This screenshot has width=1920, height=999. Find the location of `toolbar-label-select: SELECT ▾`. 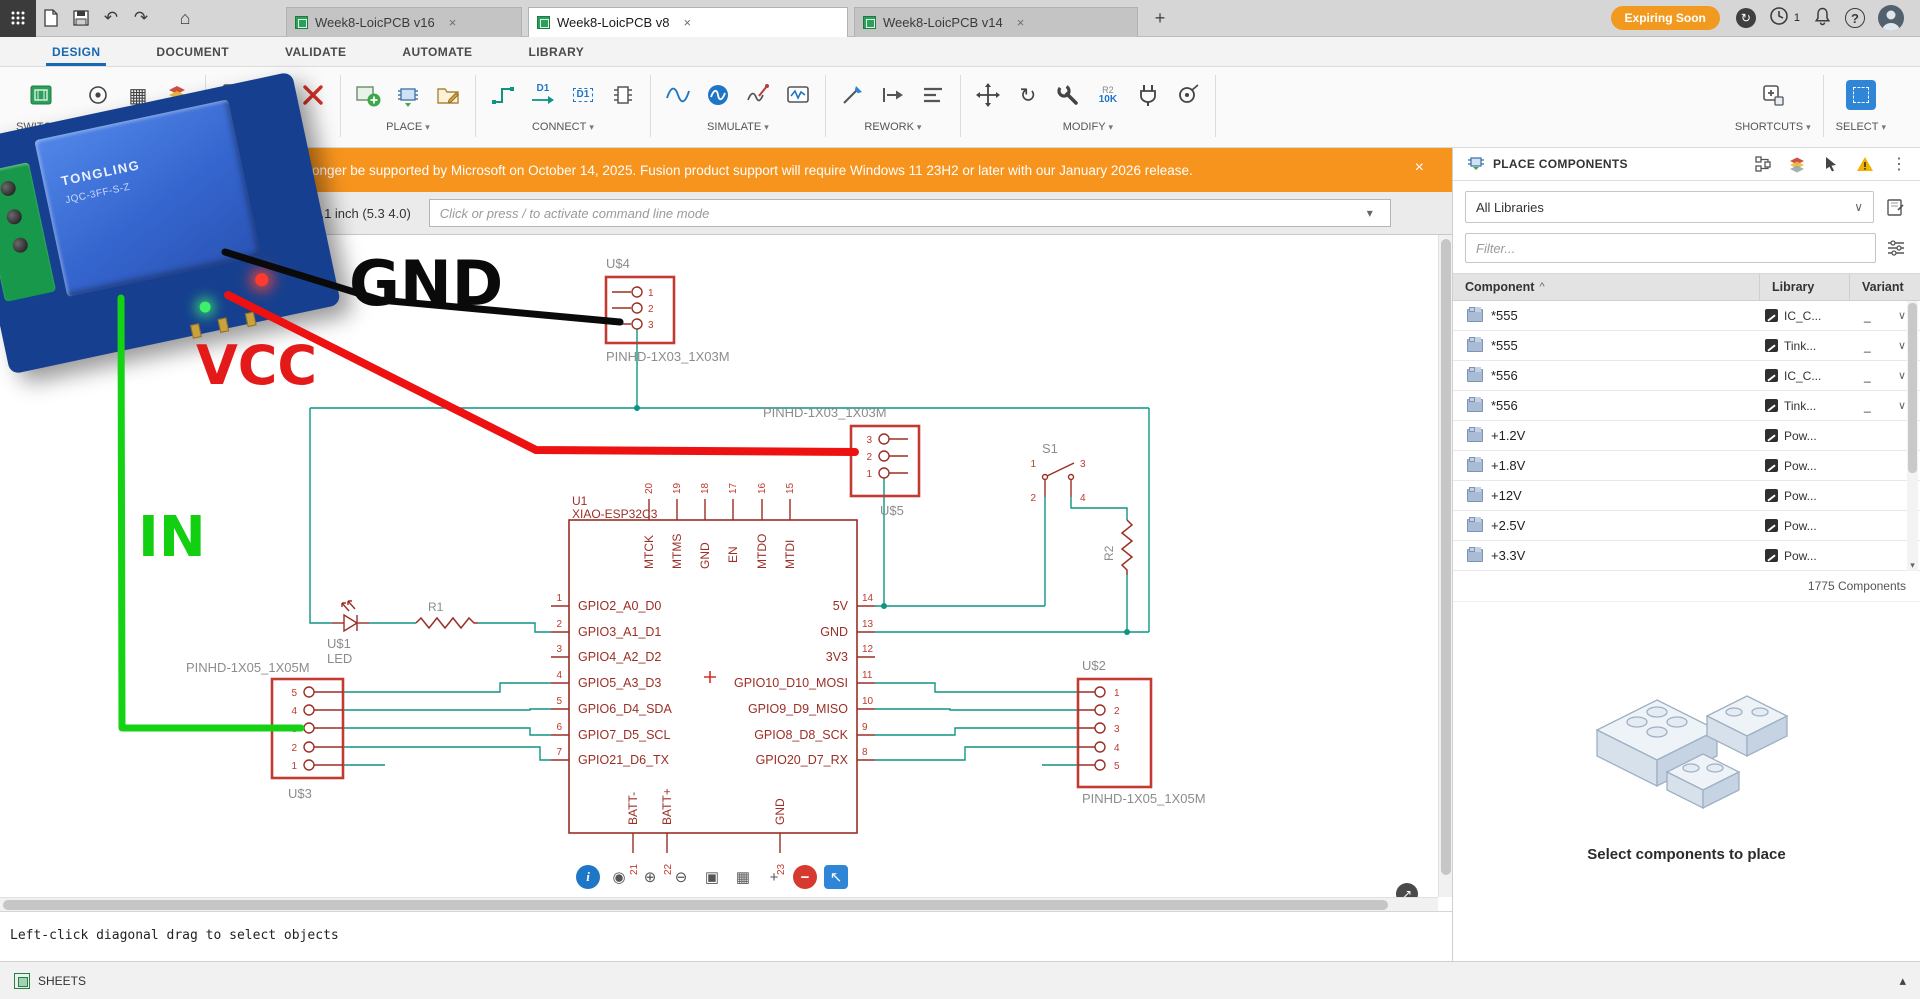

toolbar-label-select: SELECT ▾ is located at coordinates (1861, 127).